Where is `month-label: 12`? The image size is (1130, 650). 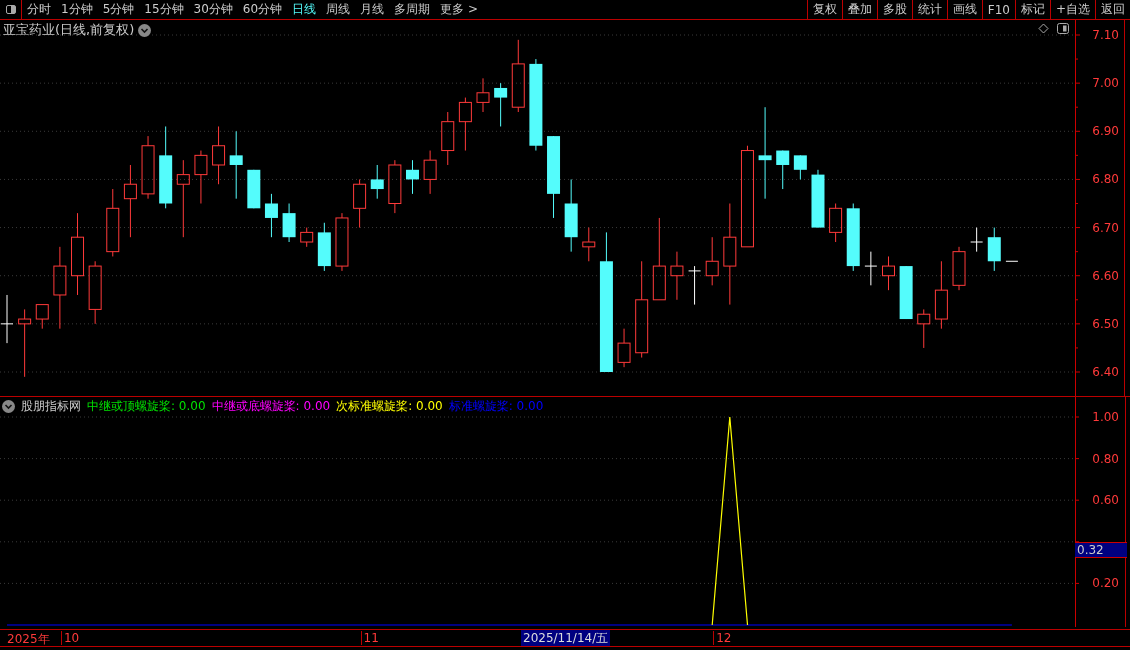
month-label: 12 is located at coordinates (722, 638).